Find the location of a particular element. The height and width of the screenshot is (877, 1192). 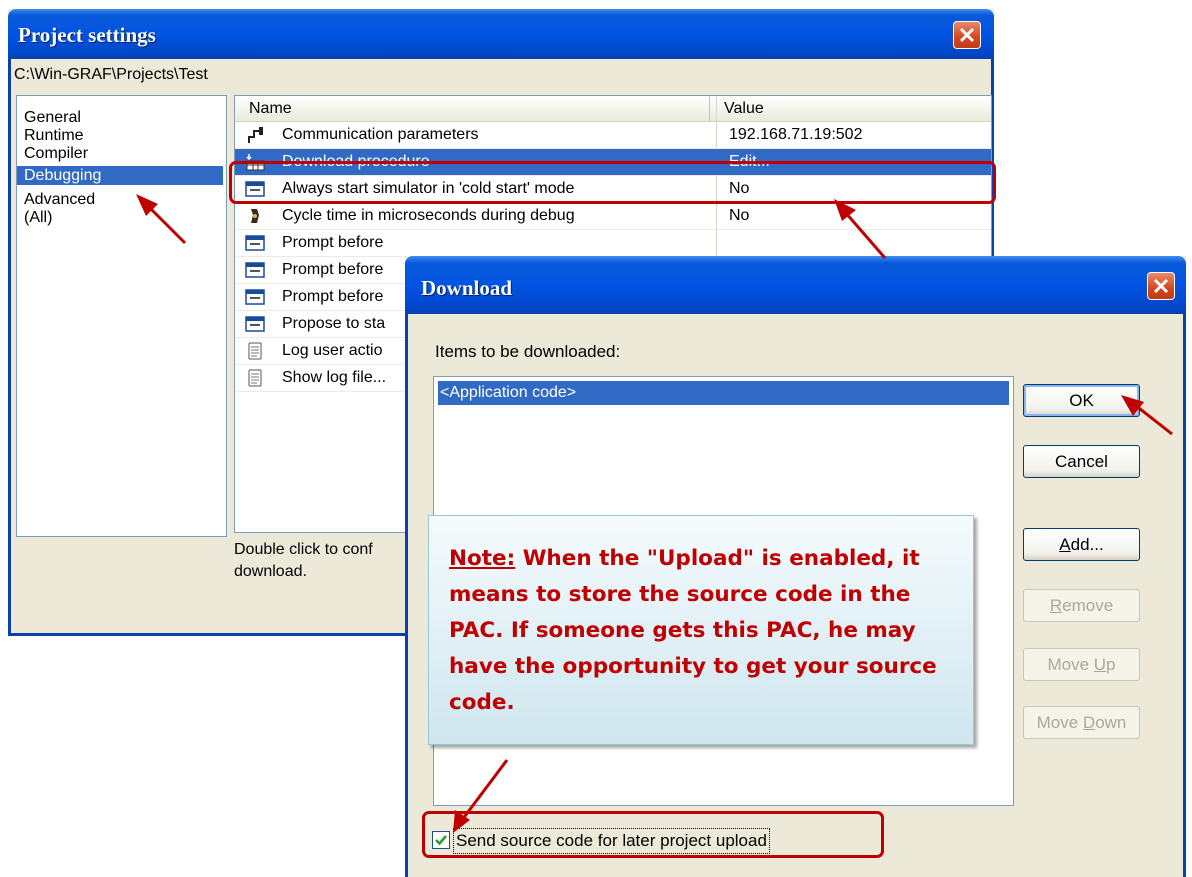

arrow-to-debugging is located at coordinates (166, 224).